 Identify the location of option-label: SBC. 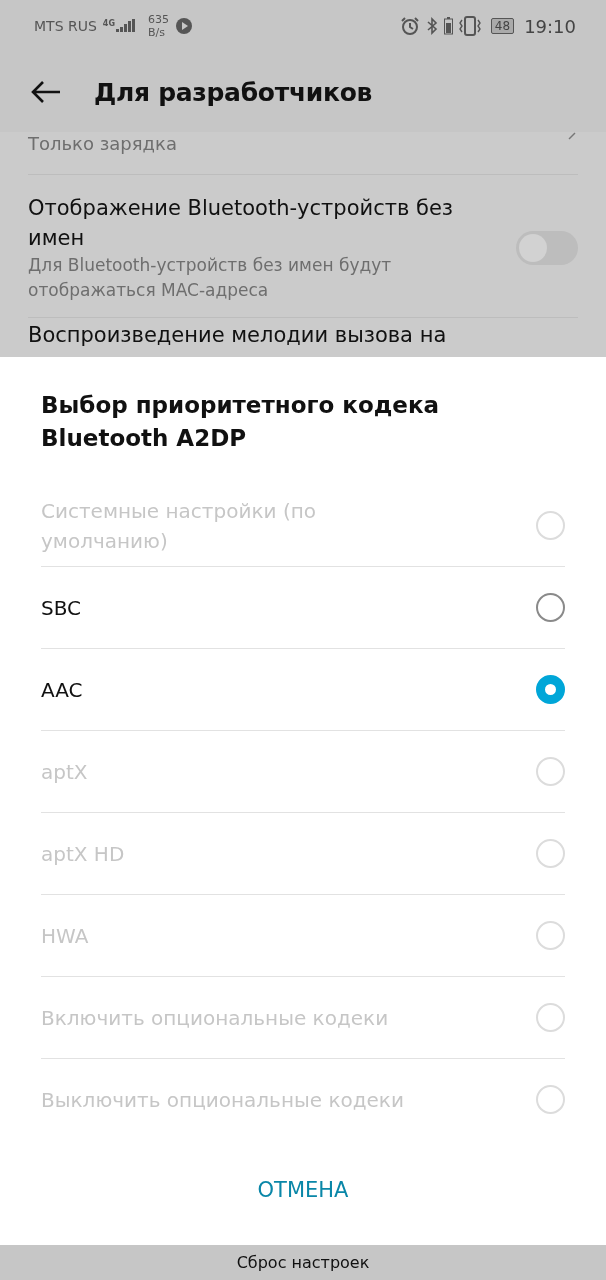
(61, 607).